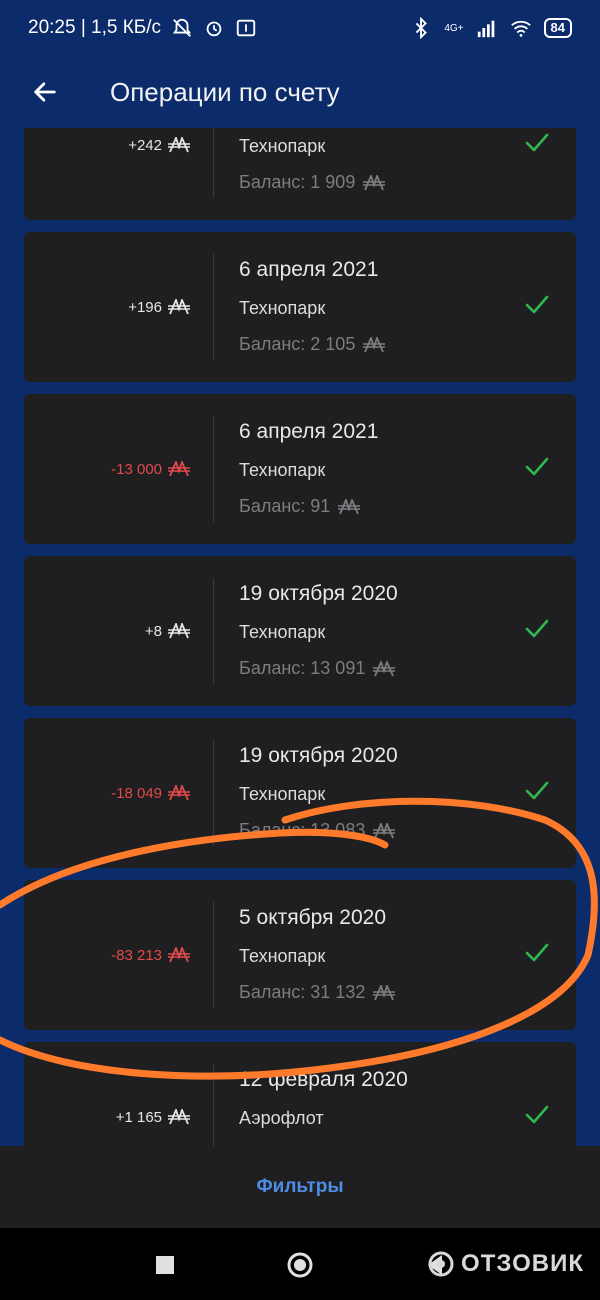  Describe the element at coordinates (159, 174) in the screenshot. I see `transaction-amount: +242` at that location.